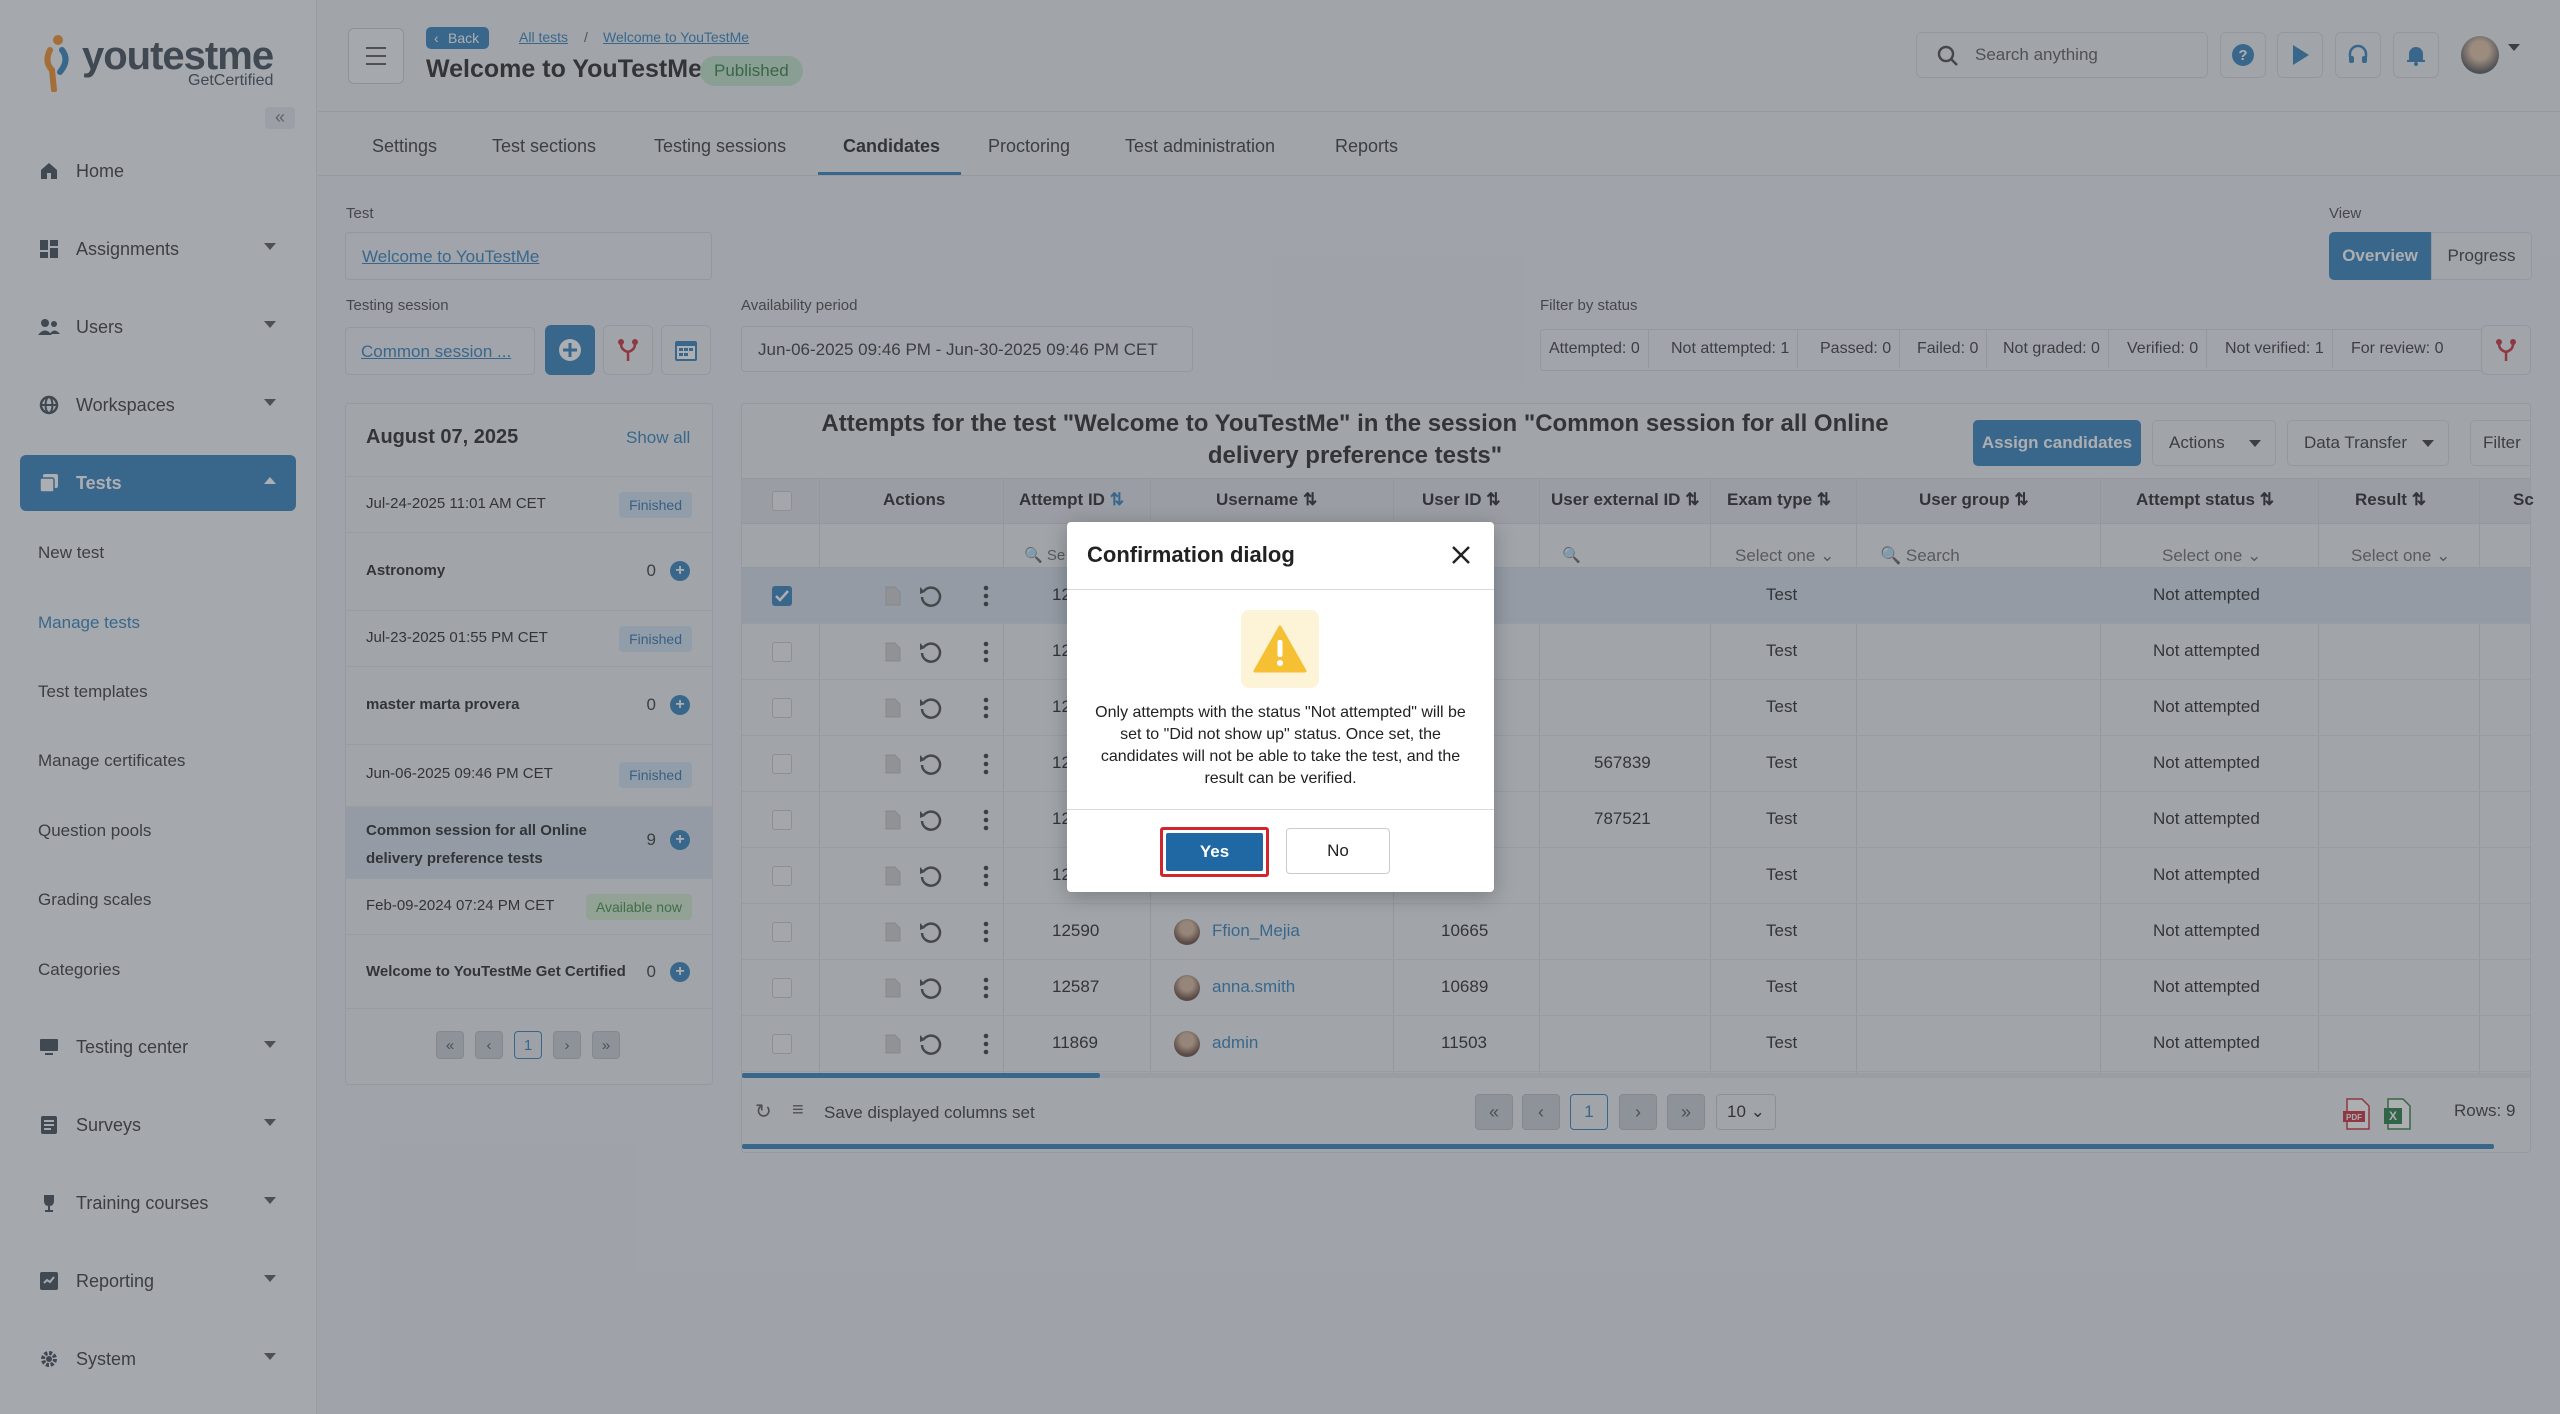  Describe the element at coordinates (1280, 649) in the screenshot. I see `warning-icon` at that location.